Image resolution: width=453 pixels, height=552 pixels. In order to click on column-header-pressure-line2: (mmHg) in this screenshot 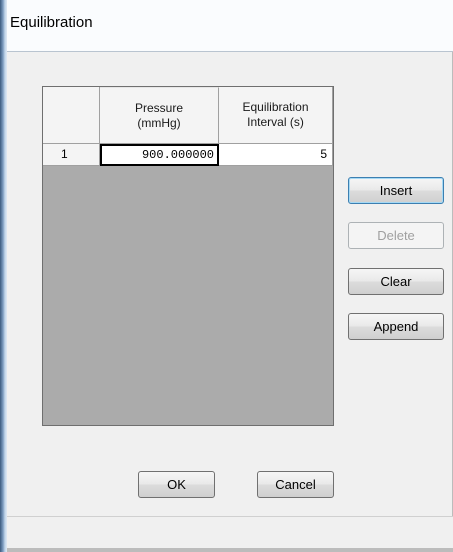, I will do `click(159, 122)`.